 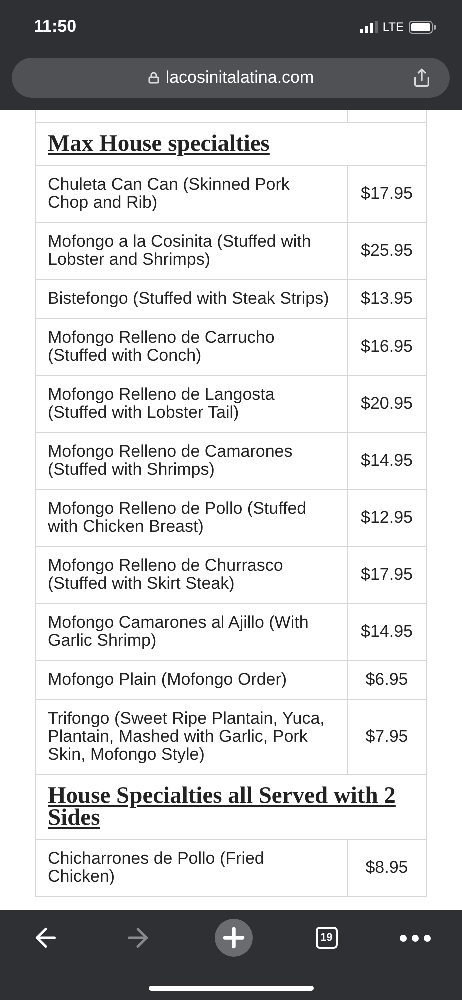 What do you see at coordinates (192, 736) in the screenshot?
I see `dish-cell: Trifongo (Sweet Ripe Plantain, Yuca, Plantain, Mashed with Garlic, Pork Skin, Mofongo Style)` at bounding box center [192, 736].